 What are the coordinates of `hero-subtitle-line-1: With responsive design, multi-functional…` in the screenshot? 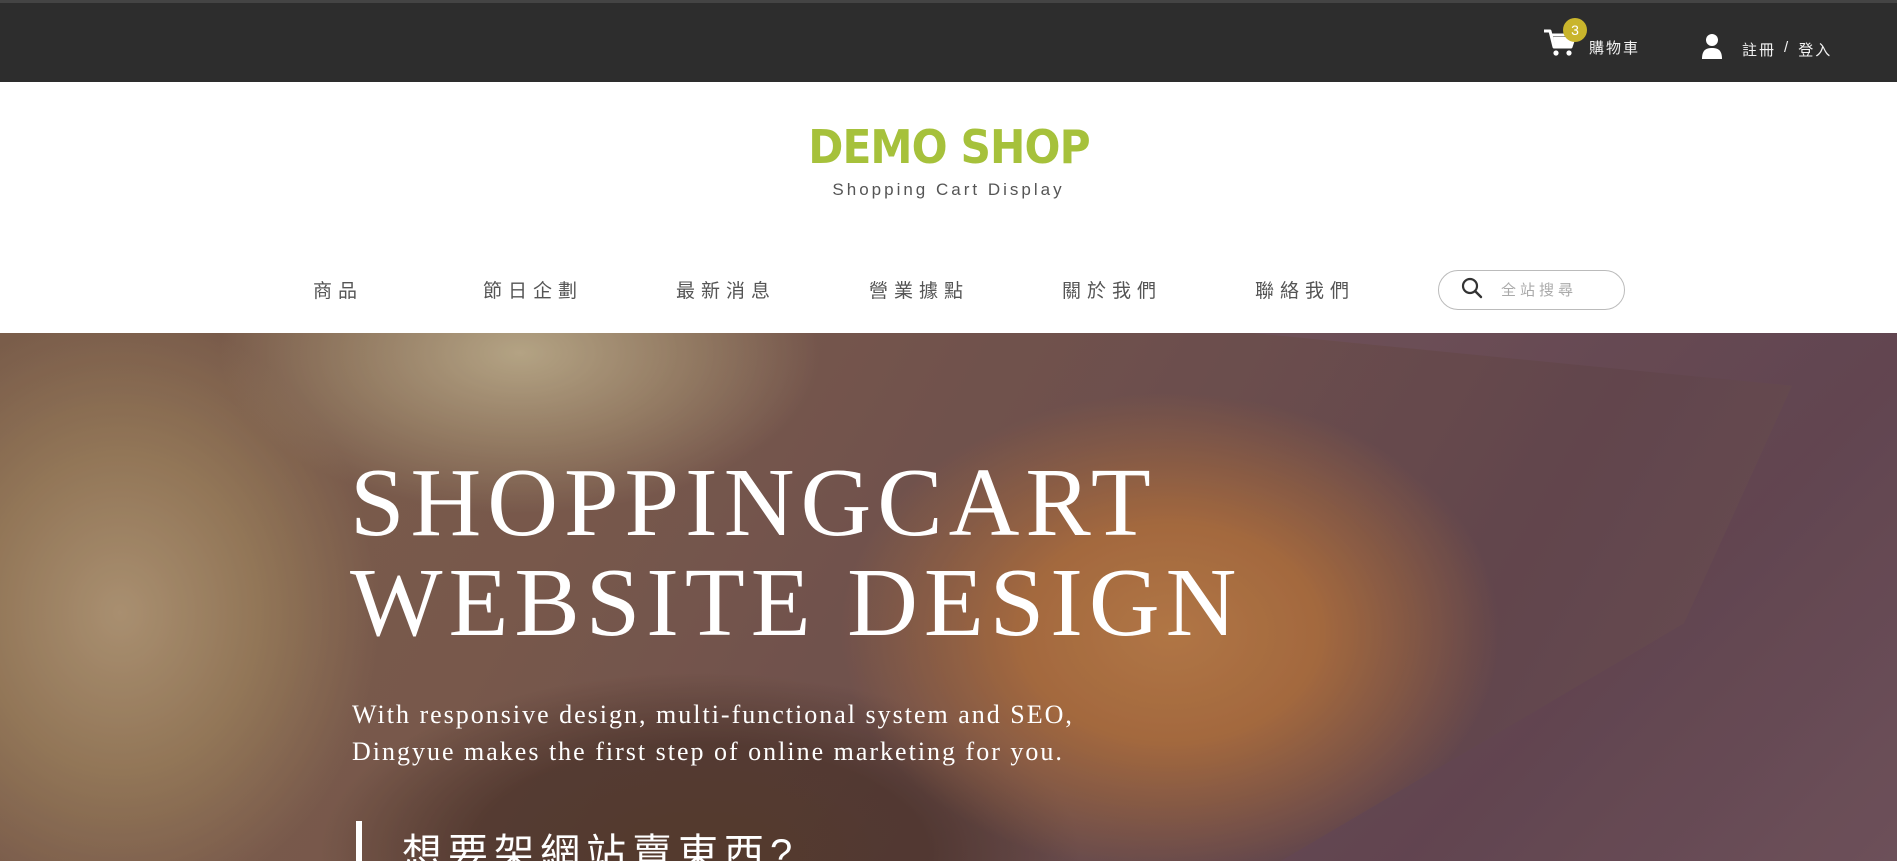 It's located at (713, 714).